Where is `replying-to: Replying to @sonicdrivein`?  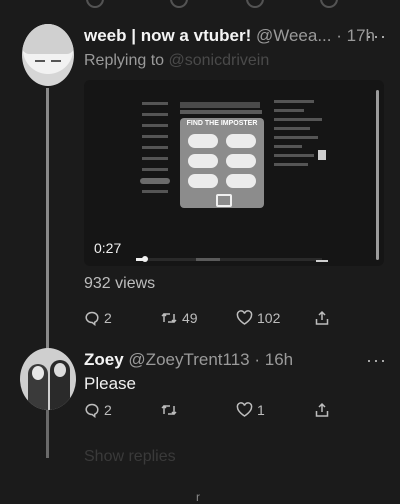 replying-to: Replying to @sonicdrivein is located at coordinates (176, 61).